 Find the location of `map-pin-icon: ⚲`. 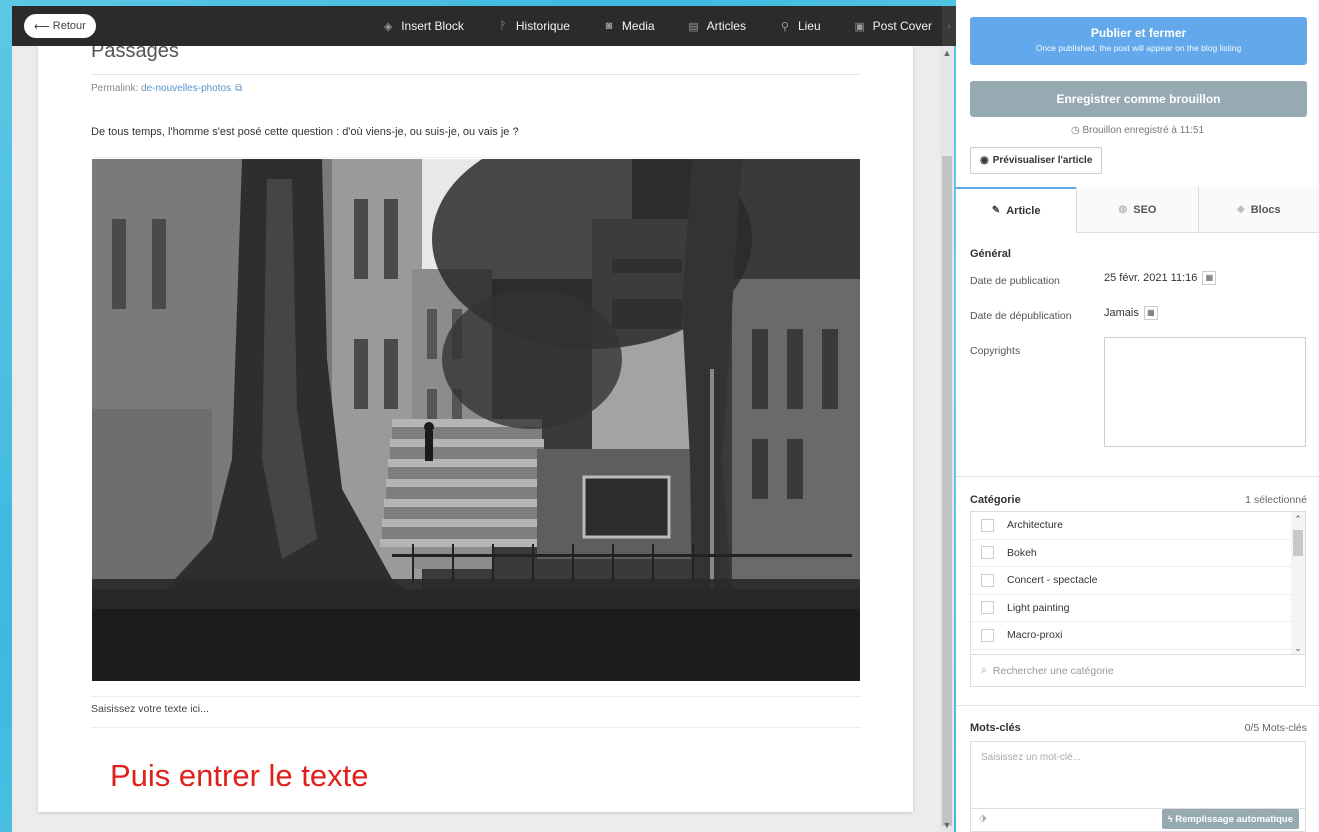

map-pin-icon: ⚲ is located at coordinates (784, 26).